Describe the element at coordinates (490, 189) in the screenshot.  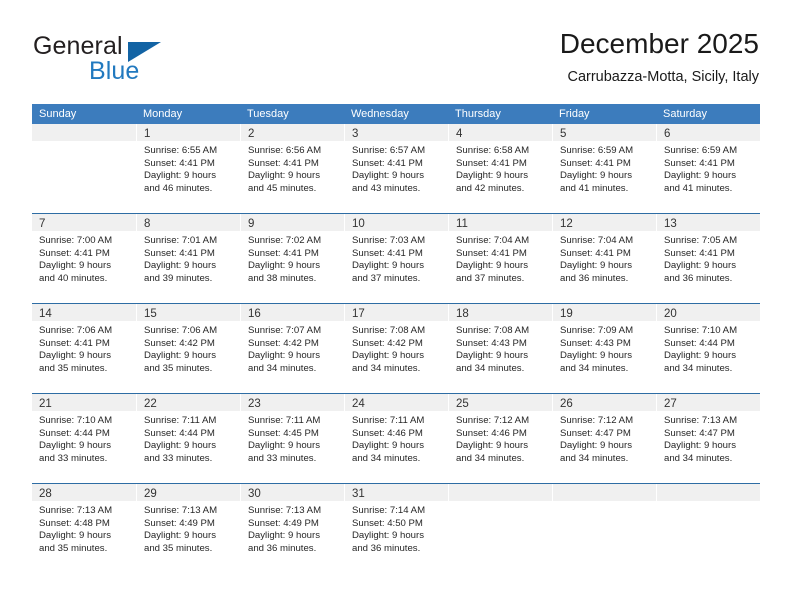
I see `daylight-text-line2: and 42 minutes.` at that location.